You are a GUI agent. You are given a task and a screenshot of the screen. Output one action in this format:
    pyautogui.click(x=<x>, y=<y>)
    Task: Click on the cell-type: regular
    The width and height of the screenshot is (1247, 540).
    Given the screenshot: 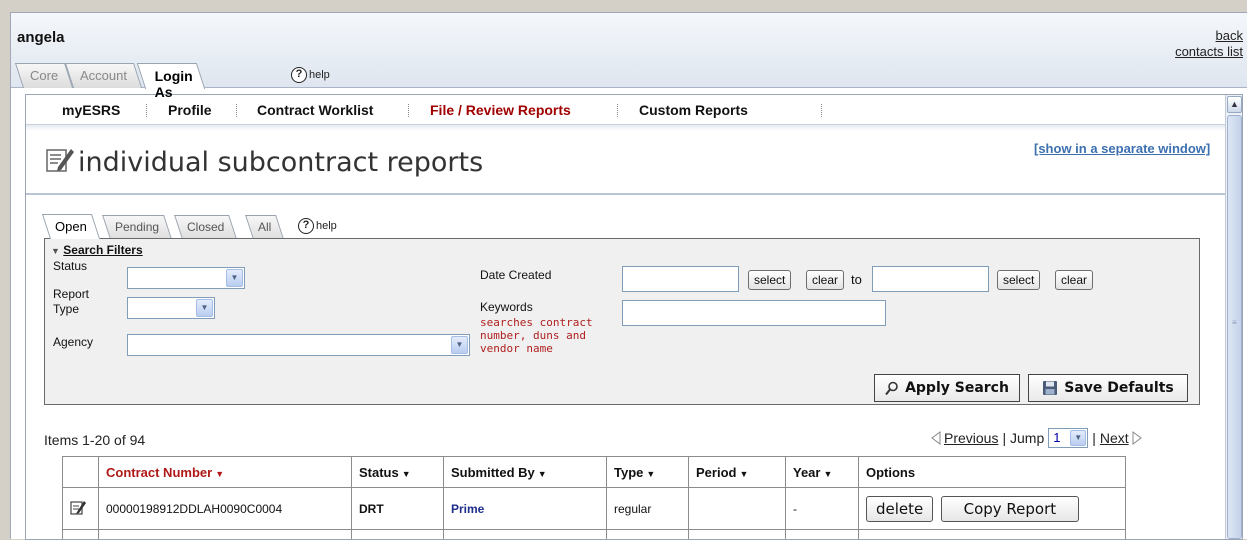 What is the action you would take?
    pyautogui.click(x=648, y=509)
    